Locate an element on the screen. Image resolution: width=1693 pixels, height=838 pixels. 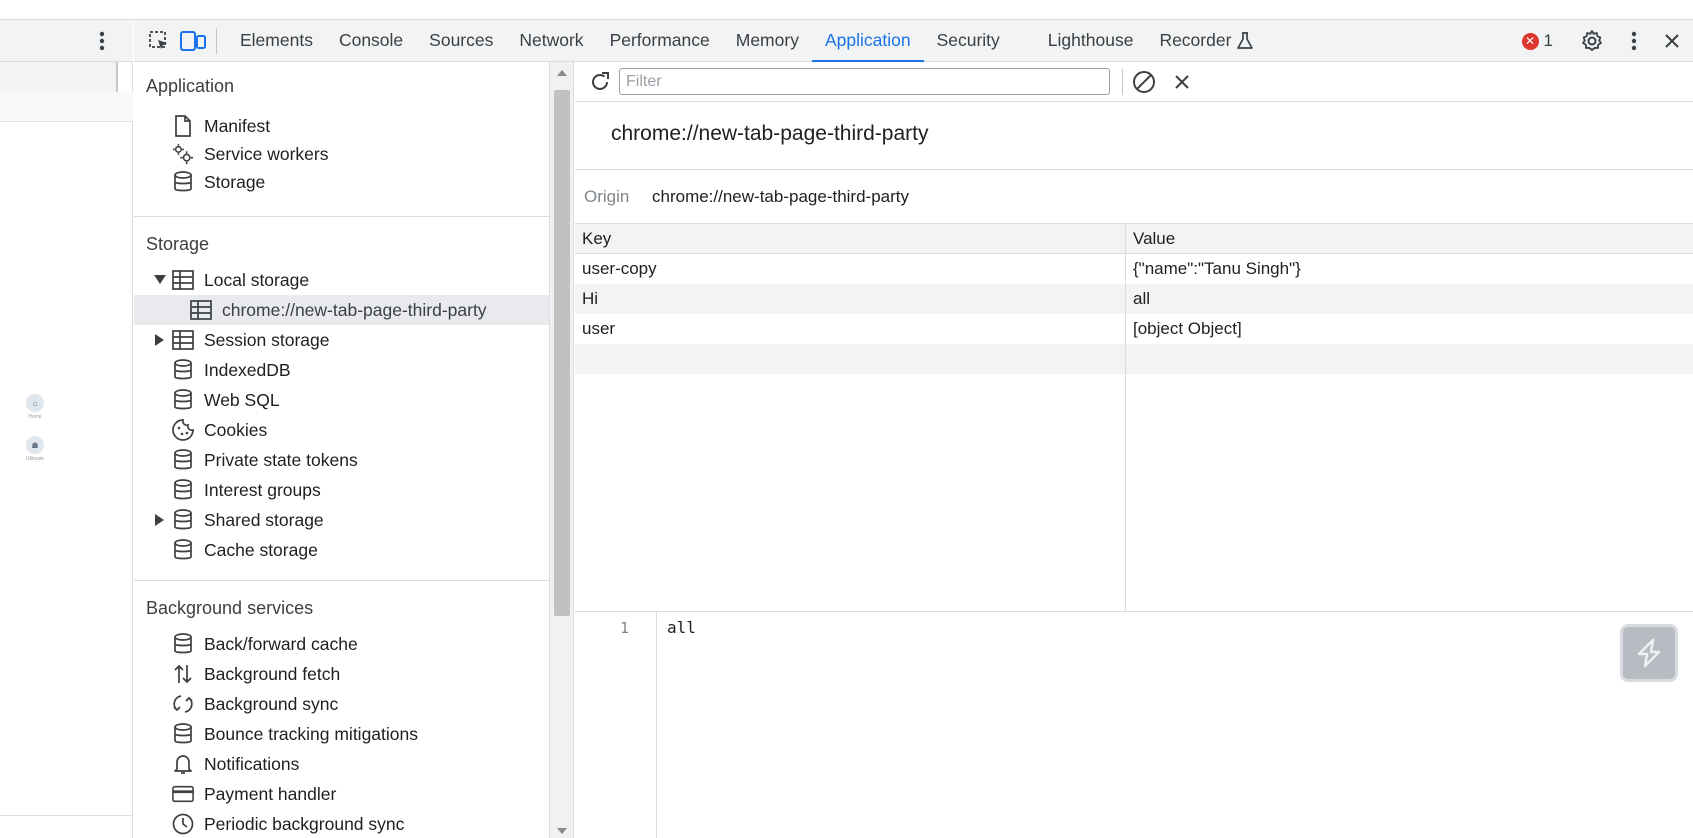
table-row: user [object Object] is located at coordinates (1134, 329).